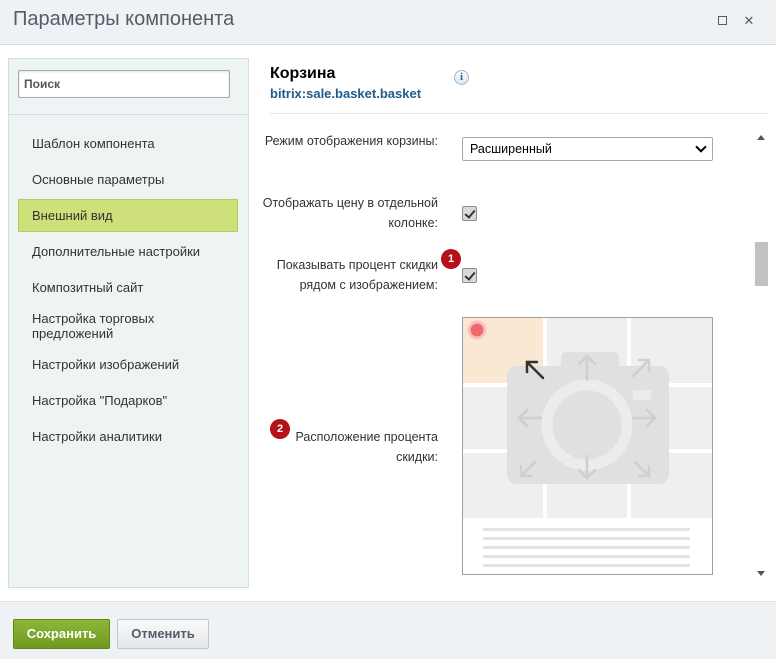 The width and height of the screenshot is (776, 659). What do you see at coordinates (128, 400) in the screenshot?
I see `sidebar-item-gifts: Настройка "Подарков"` at bounding box center [128, 400].